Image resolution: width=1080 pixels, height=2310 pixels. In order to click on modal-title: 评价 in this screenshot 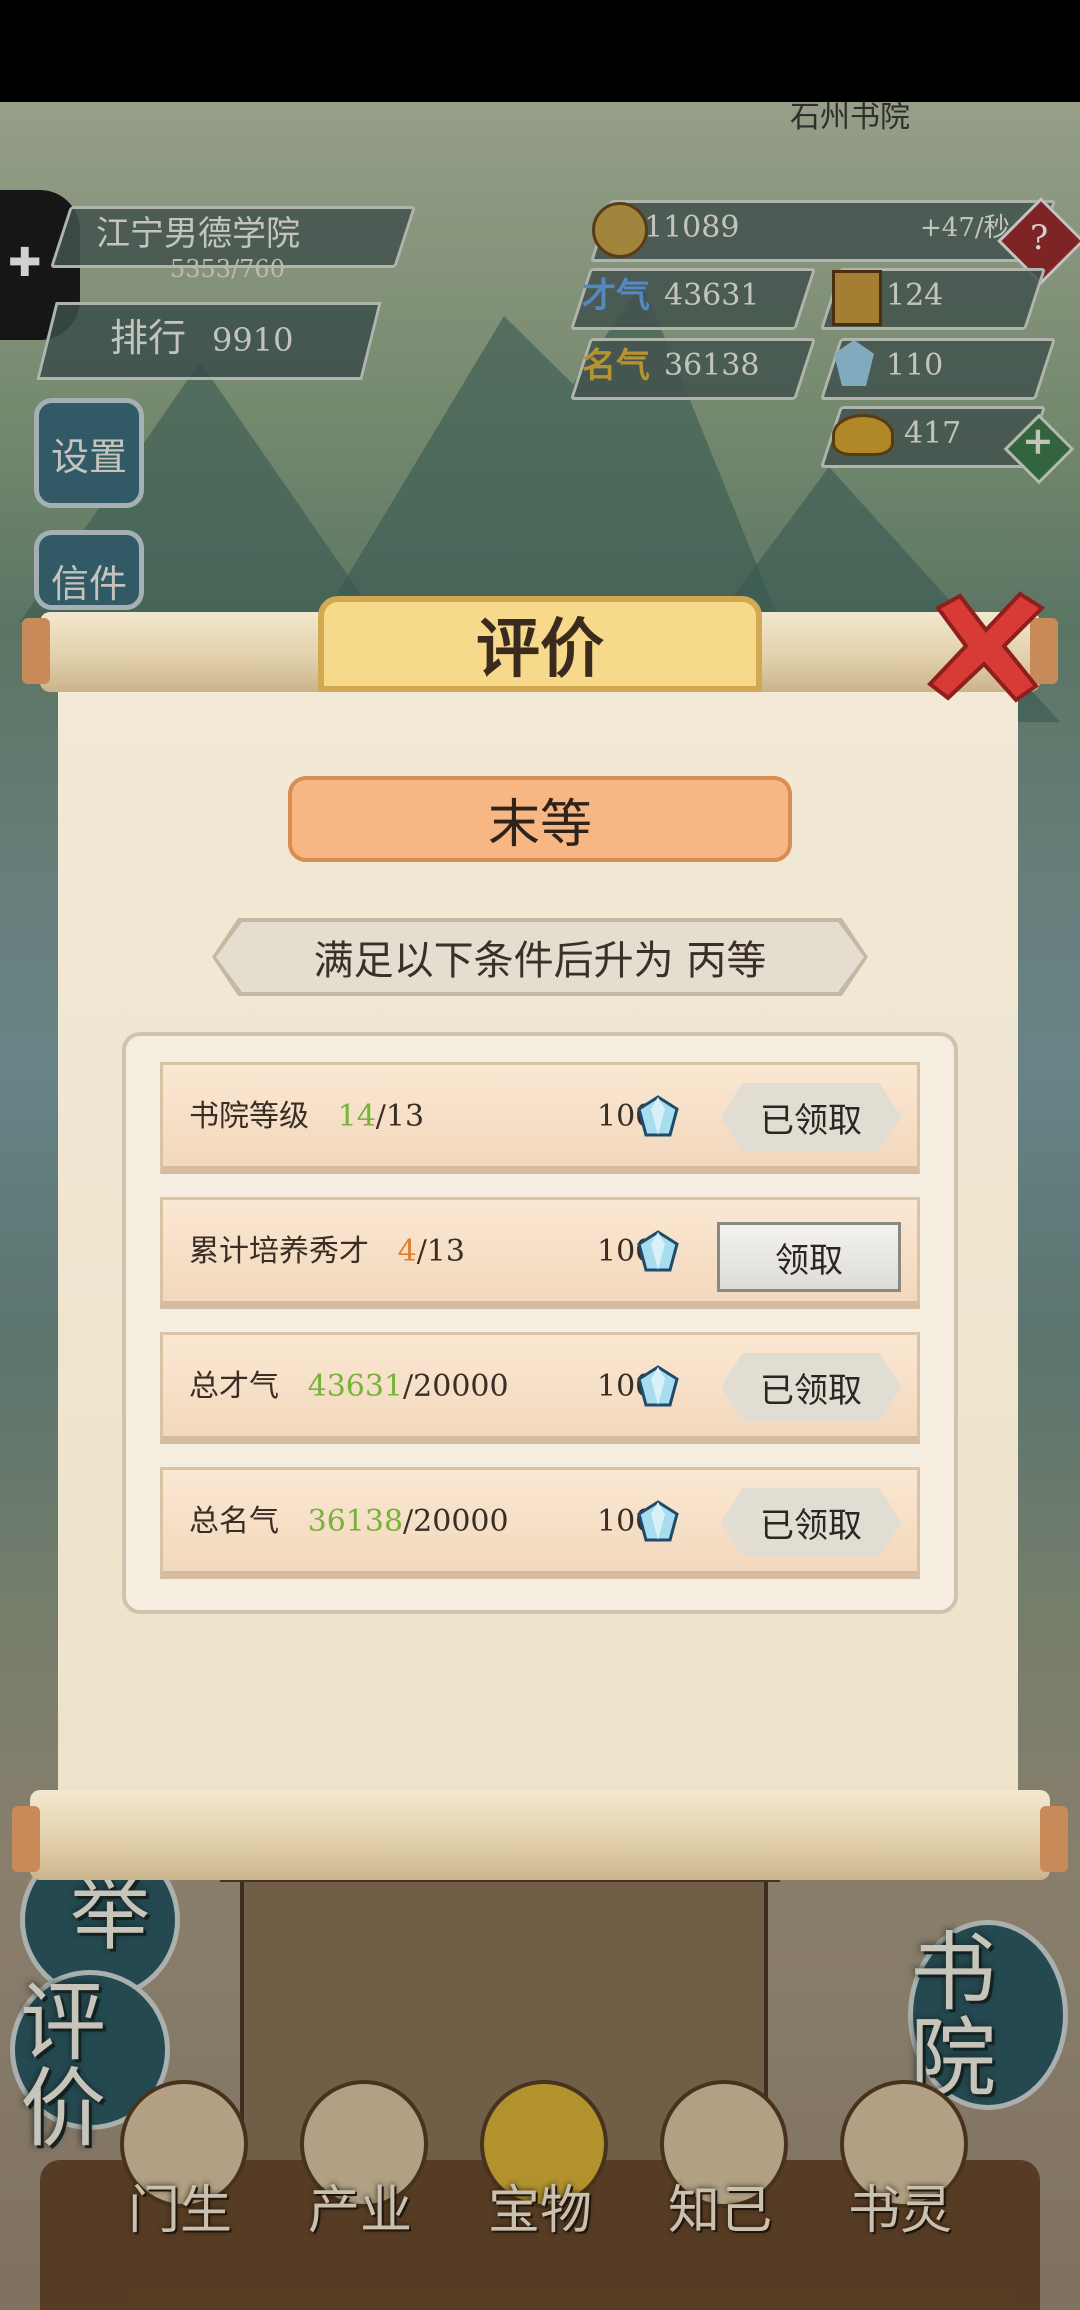, I will do `click(540, 644)`.